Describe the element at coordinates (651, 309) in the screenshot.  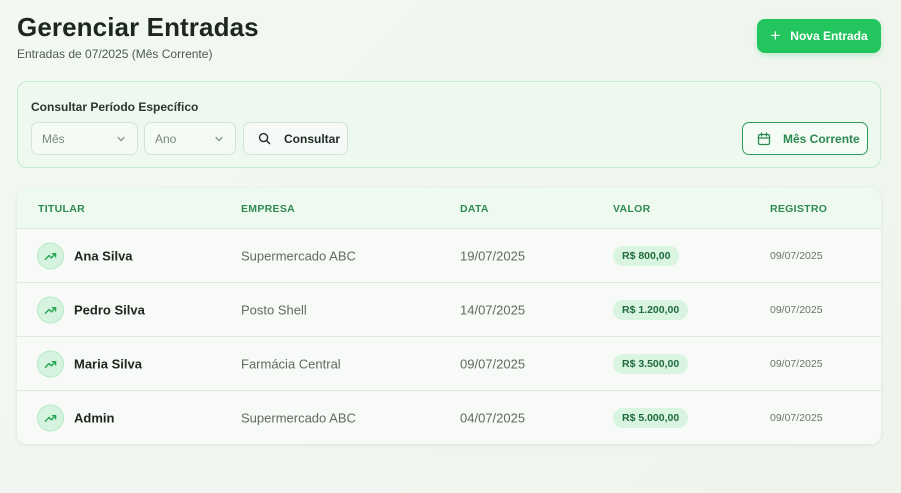
I see `valor-badge: R$ 1.200,00` at that location.